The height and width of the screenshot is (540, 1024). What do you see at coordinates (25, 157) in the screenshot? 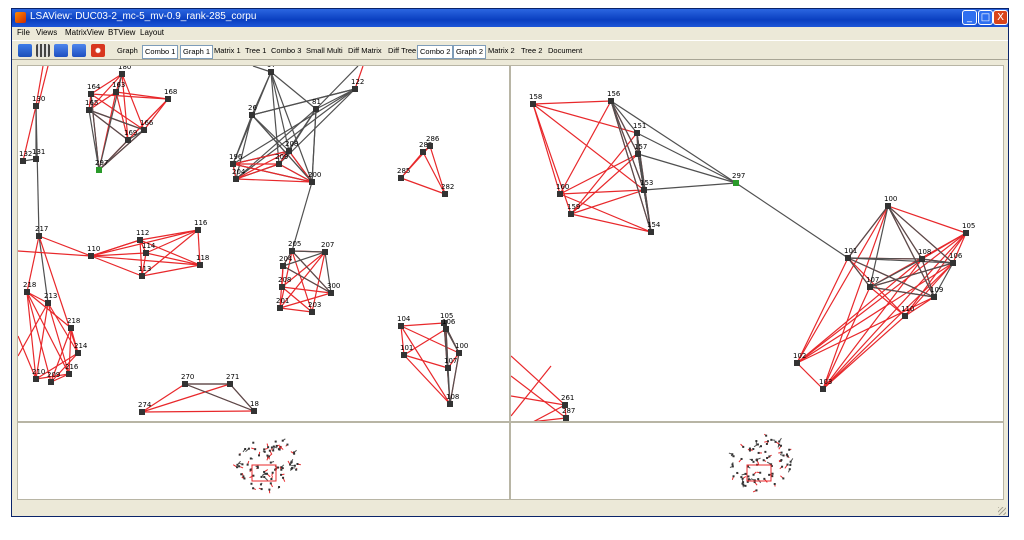
I see `graph-node: 132` at bounding box center [25, 157].